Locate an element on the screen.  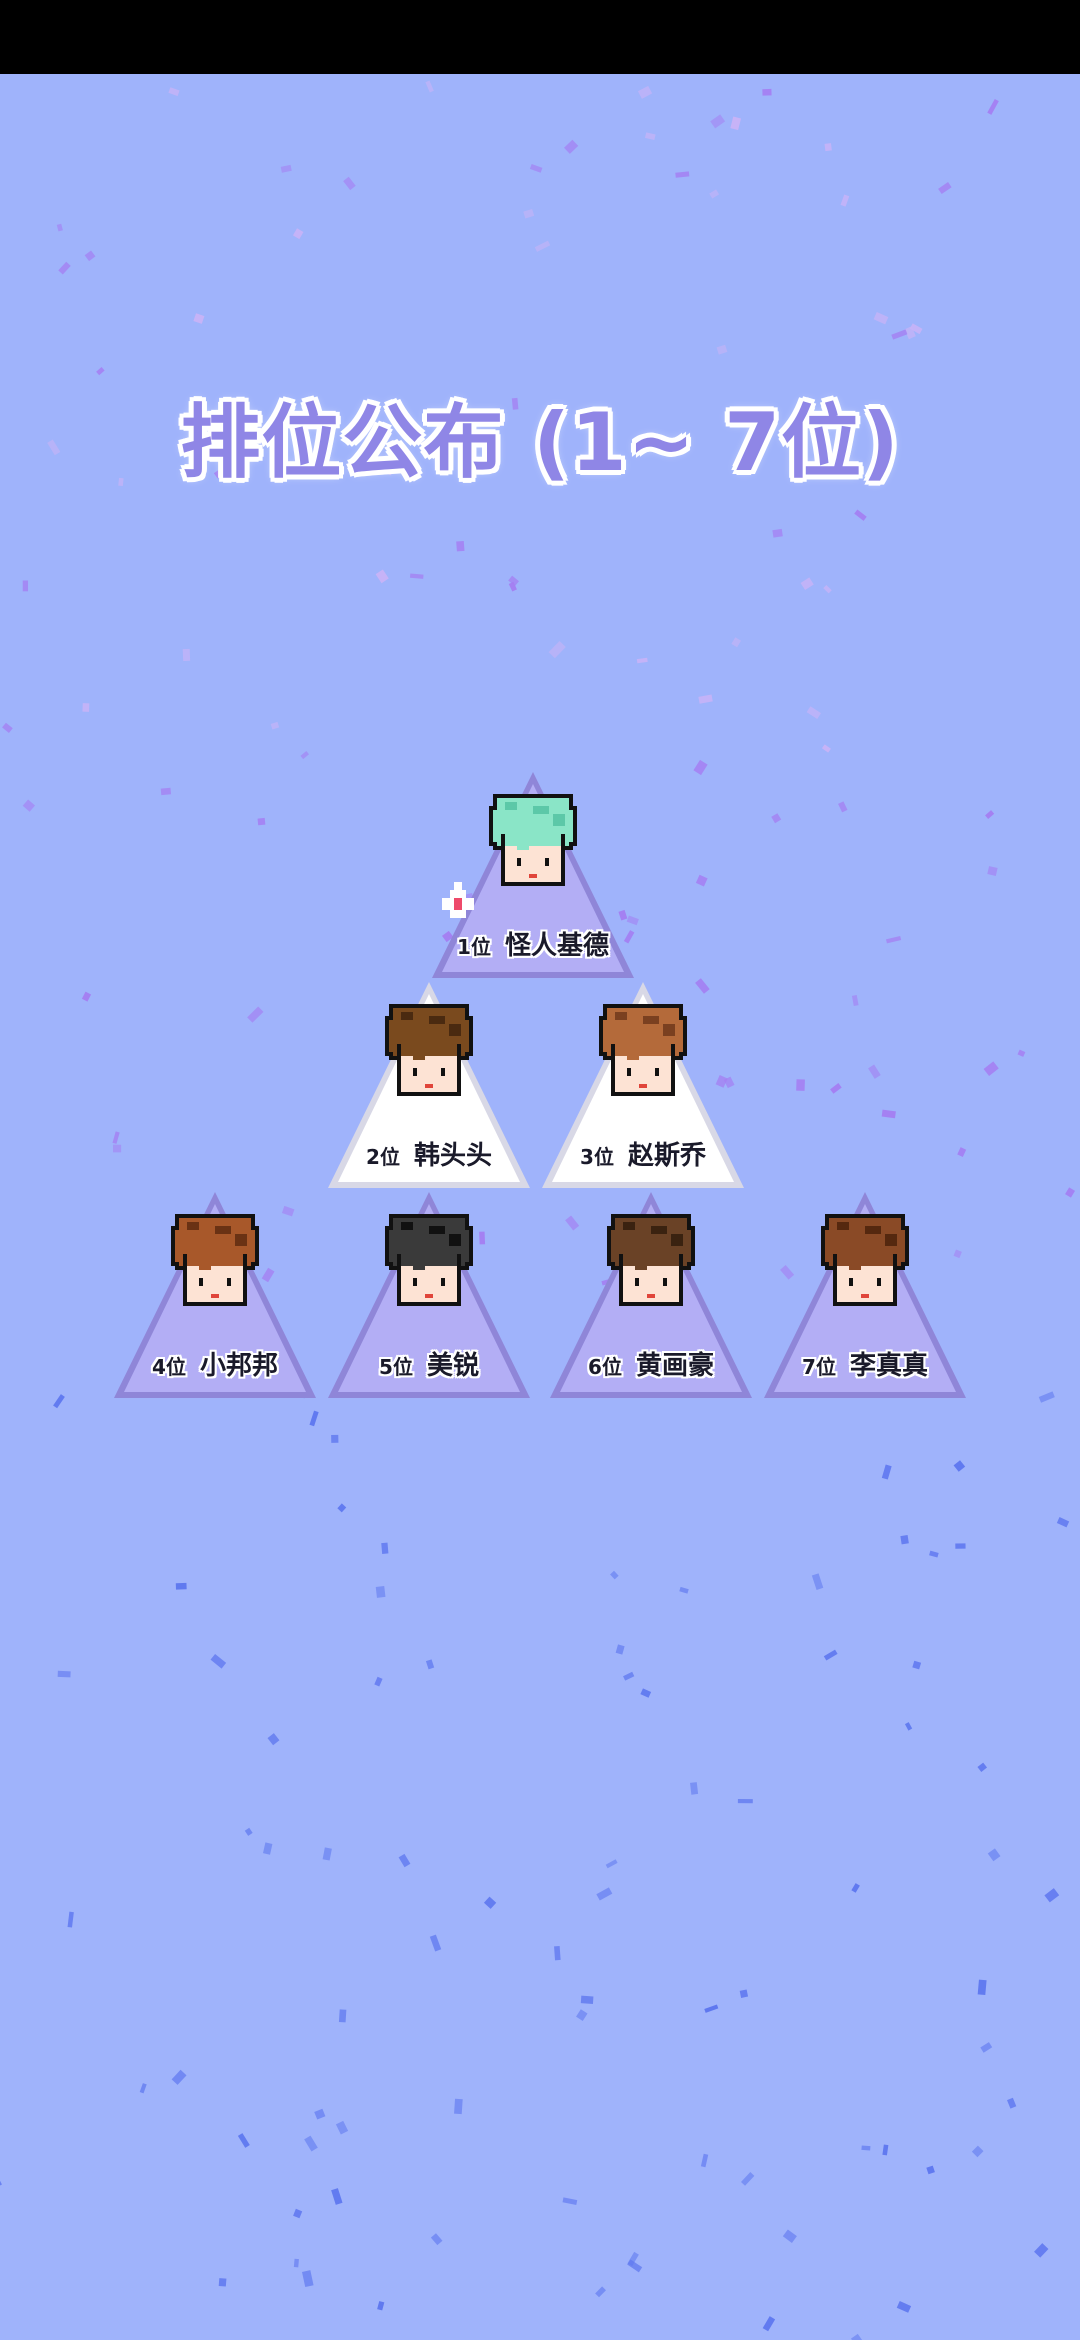
rank-card-4: 4位 小邦邦 is located at coordinates (215, 1295).